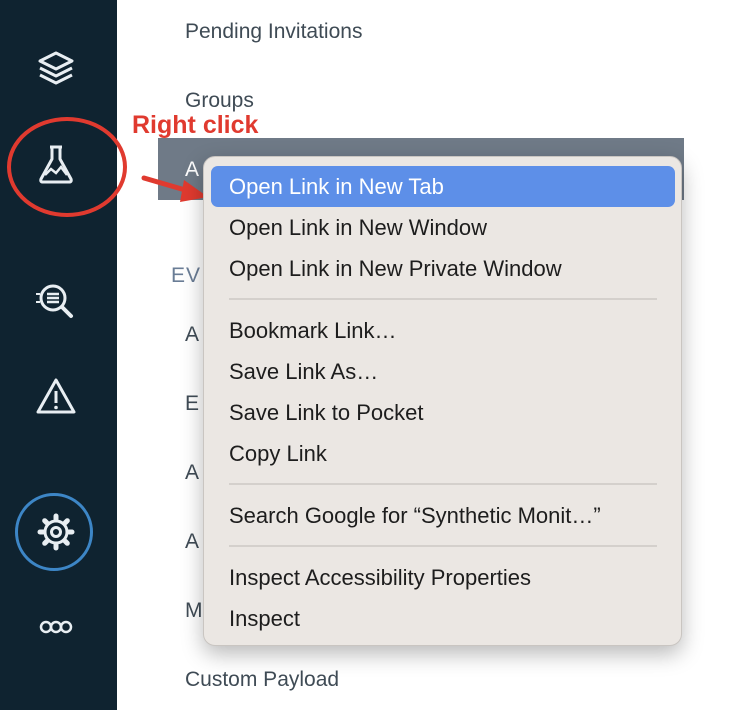 Image resolution: width=748 pixels, height=710 pixels. What do you see at coordinates (194, 611) in the screenshot?
I see `nav-item-m: M` at bounding box center [194, 611].